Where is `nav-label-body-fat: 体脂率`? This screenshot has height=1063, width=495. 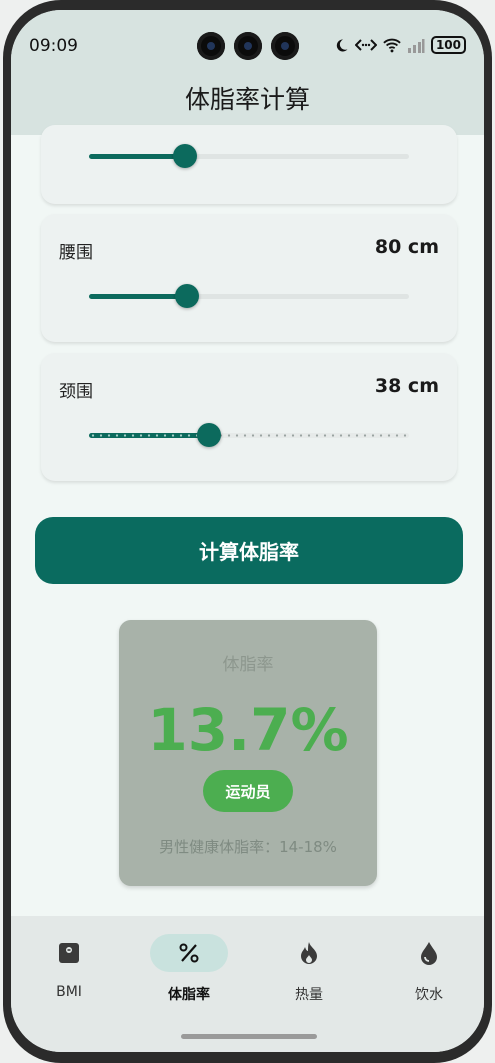 nav-label-body-fat: 体脂率 is located at coordinates (189, 995).